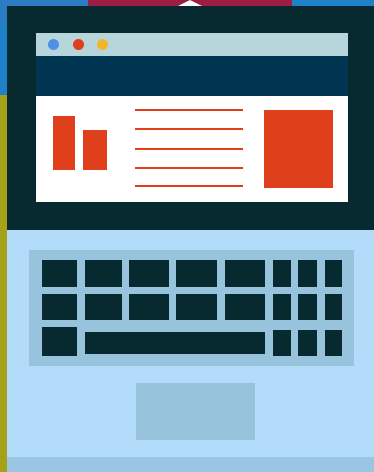  What do you see at coordinates (3, 283) in the screenshot?
I see `background-stripe` at bounding box center [3, 283].